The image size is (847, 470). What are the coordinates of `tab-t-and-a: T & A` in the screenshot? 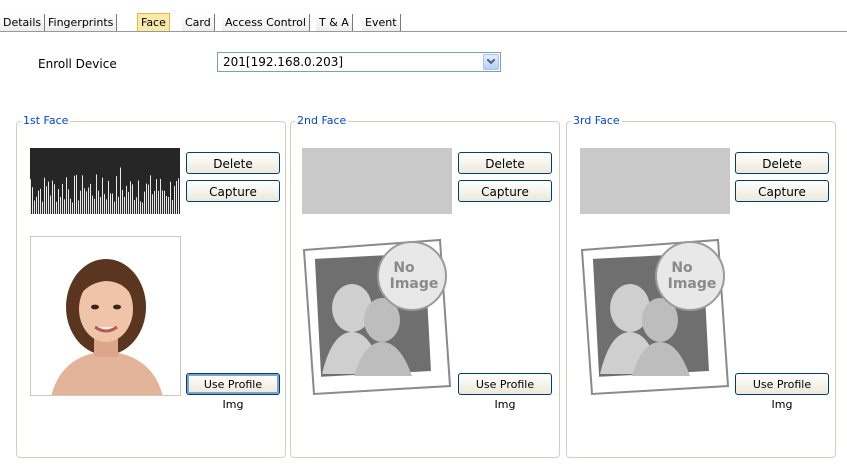 It's located at (334, 22).